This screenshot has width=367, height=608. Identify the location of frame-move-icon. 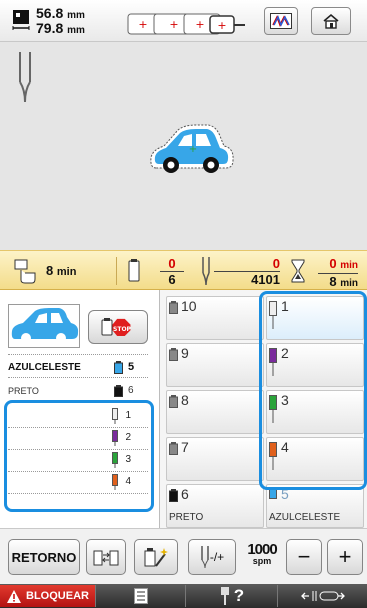
(322, 596).